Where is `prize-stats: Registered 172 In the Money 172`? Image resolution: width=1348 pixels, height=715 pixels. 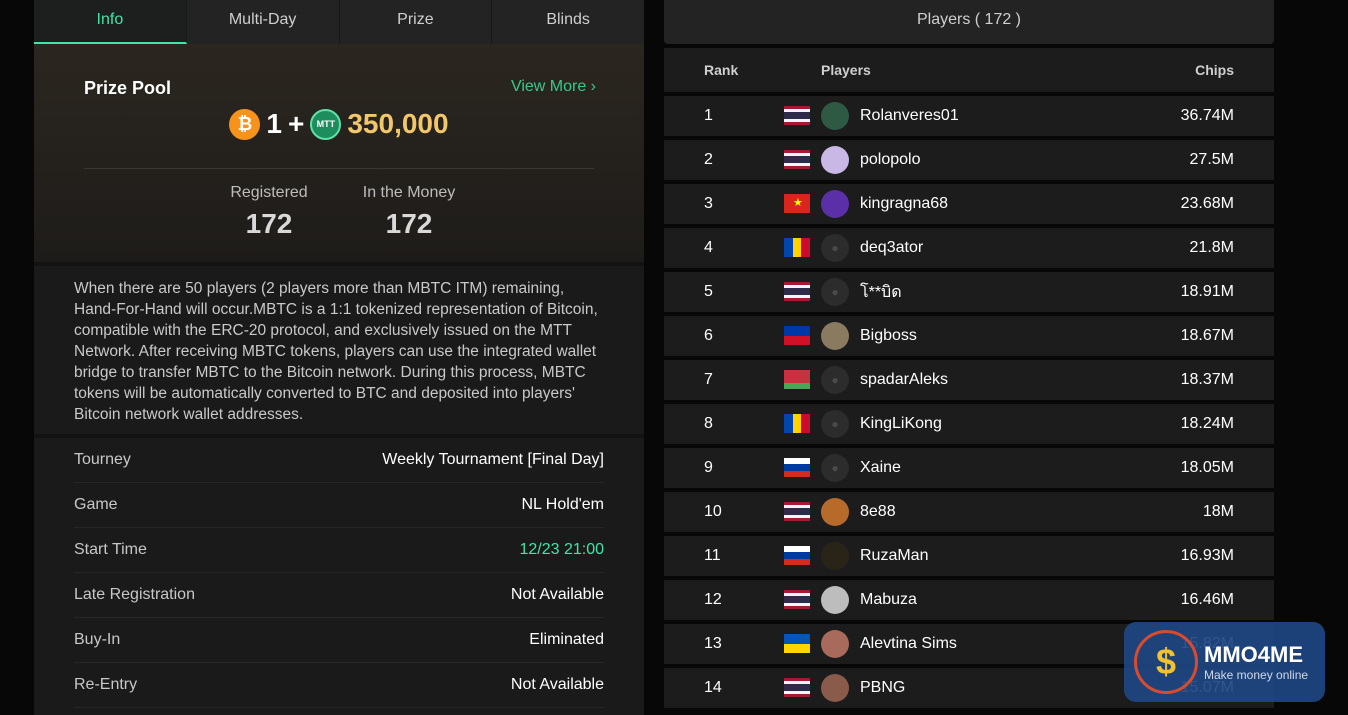 prize-stats: Registered 172 In the Money 172 is located at coordinates (339, 212).